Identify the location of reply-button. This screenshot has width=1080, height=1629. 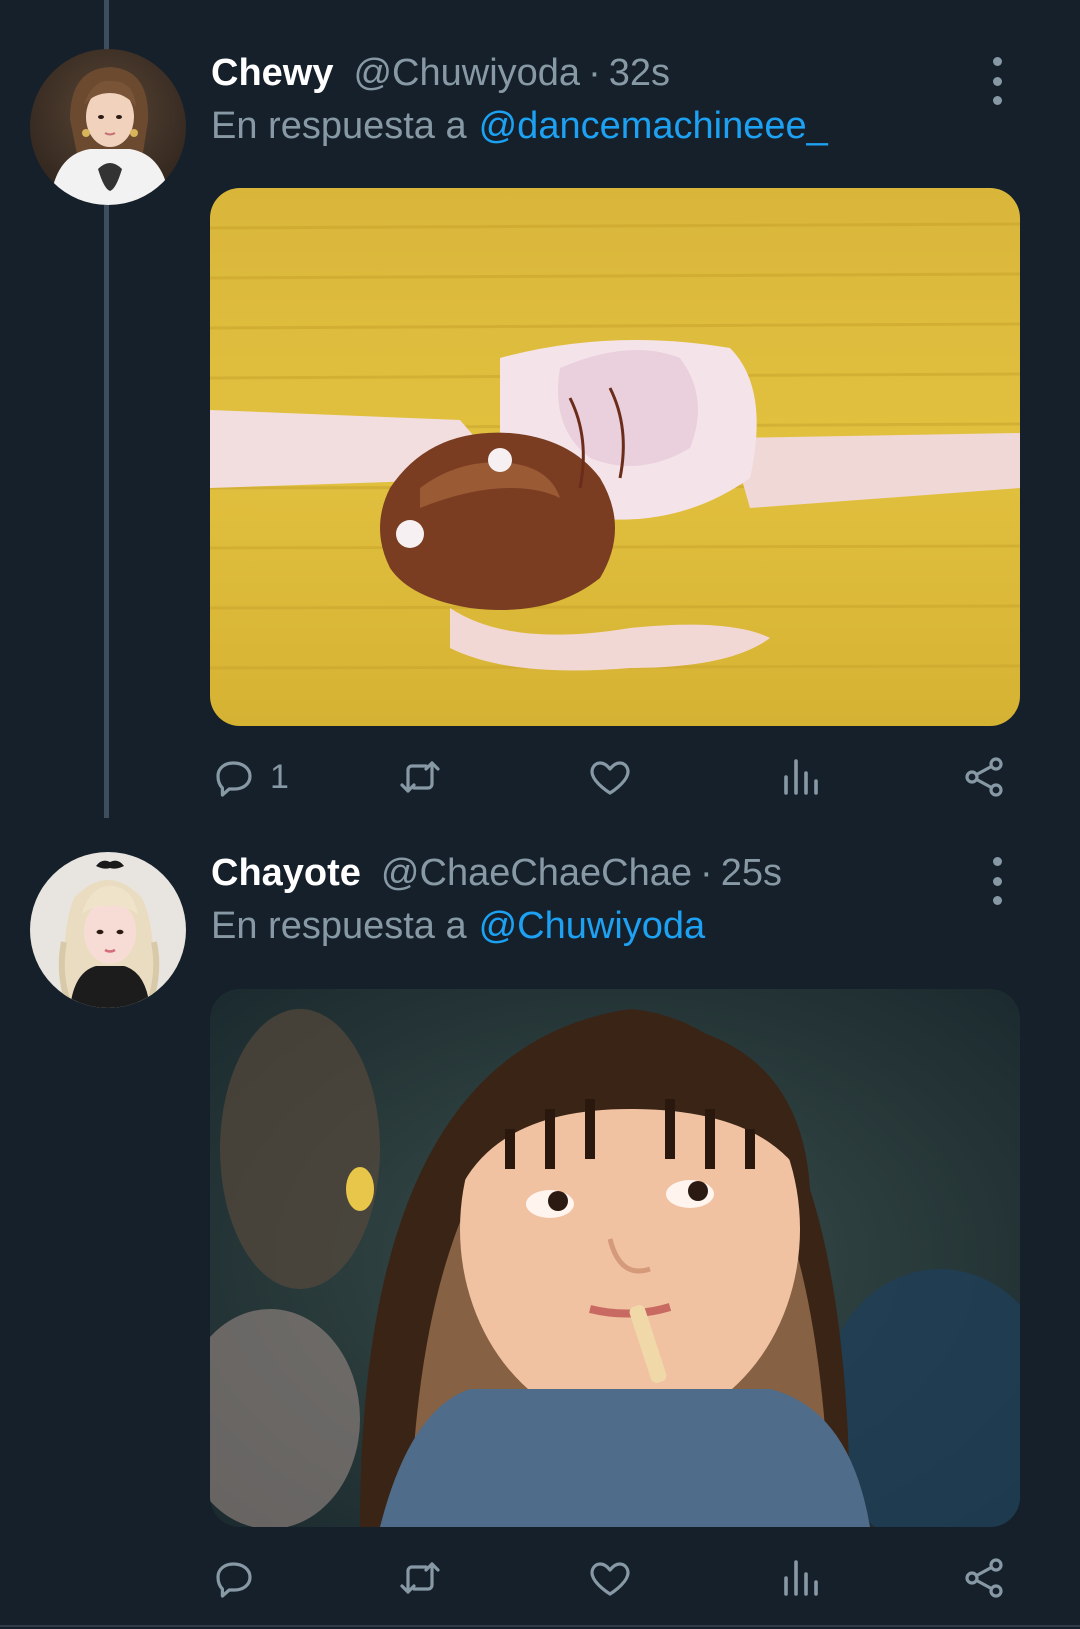
(240, 1578).